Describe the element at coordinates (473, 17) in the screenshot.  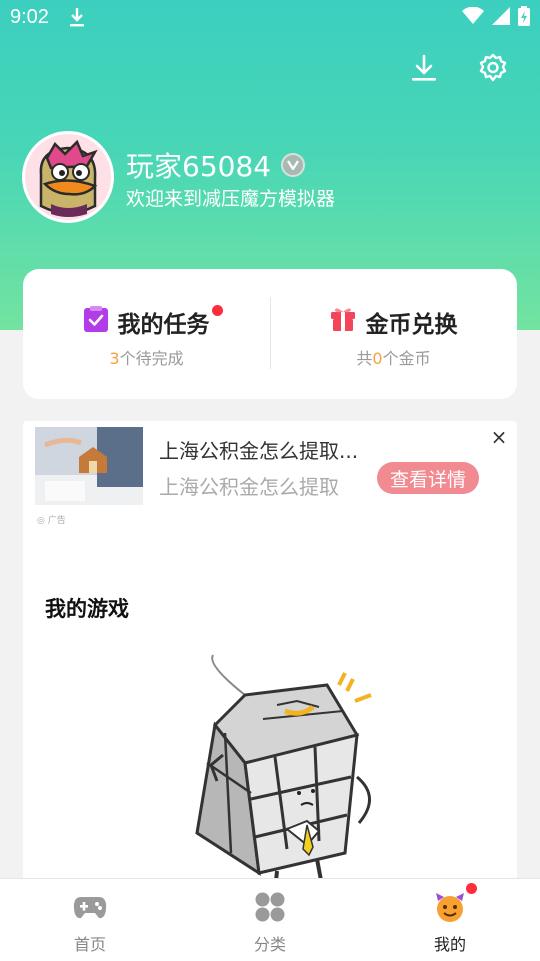
I see `wifi-icon` at that location.